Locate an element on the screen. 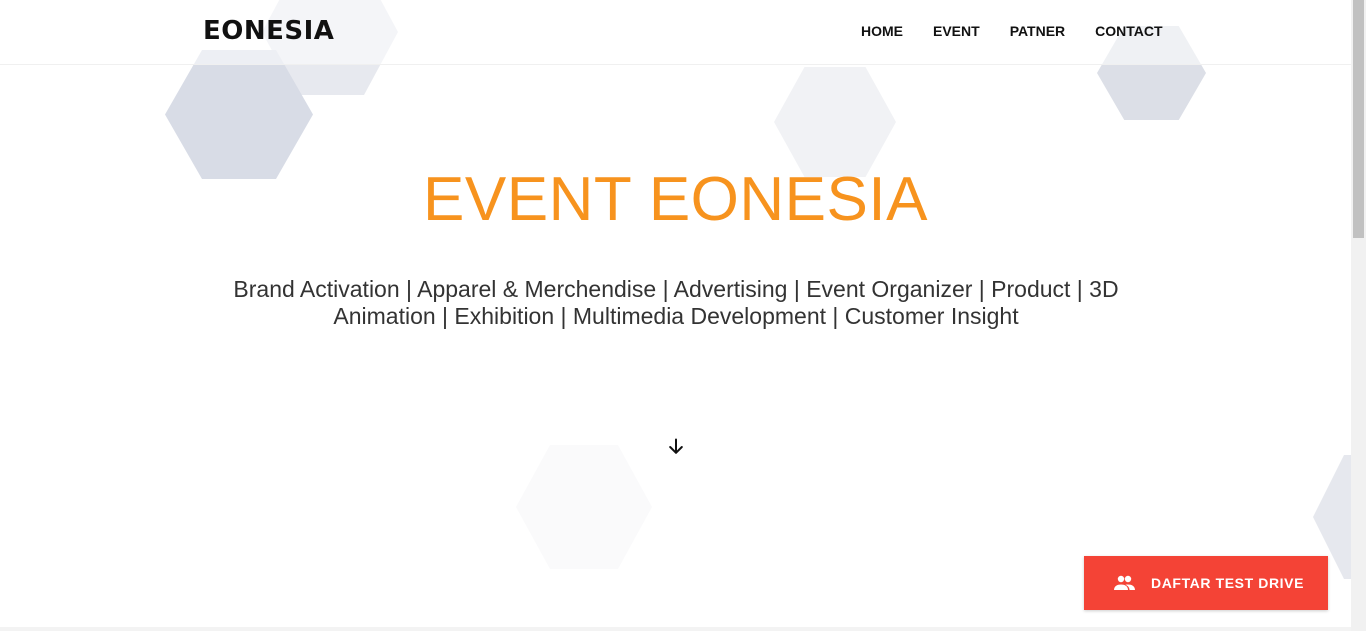 Image resolution: width=1366 pixels, height=631 pixels. main-nav: HOME EVENT PATNER CONTACT is located at coordinates (1012, 31).